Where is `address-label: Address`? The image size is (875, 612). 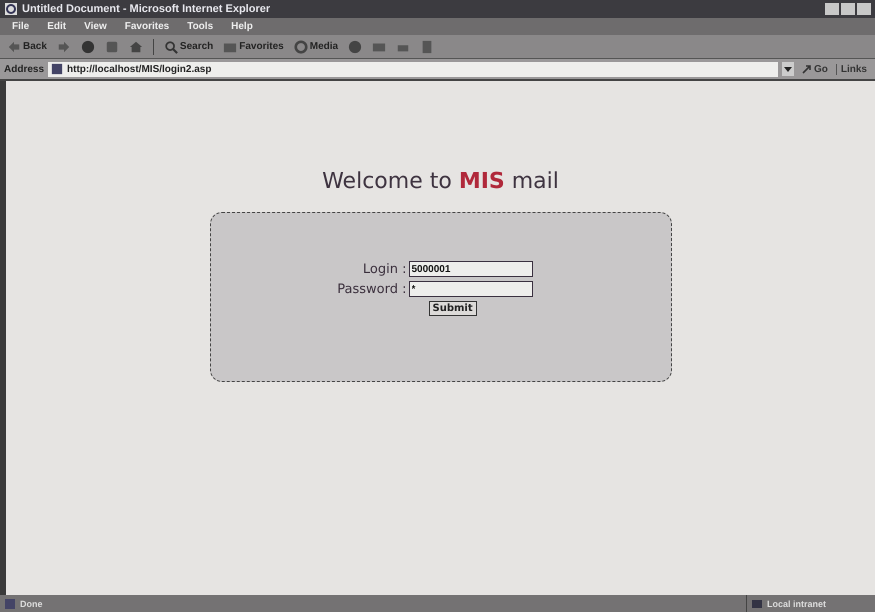
address-label: Address is located at coordinates (24, 69).